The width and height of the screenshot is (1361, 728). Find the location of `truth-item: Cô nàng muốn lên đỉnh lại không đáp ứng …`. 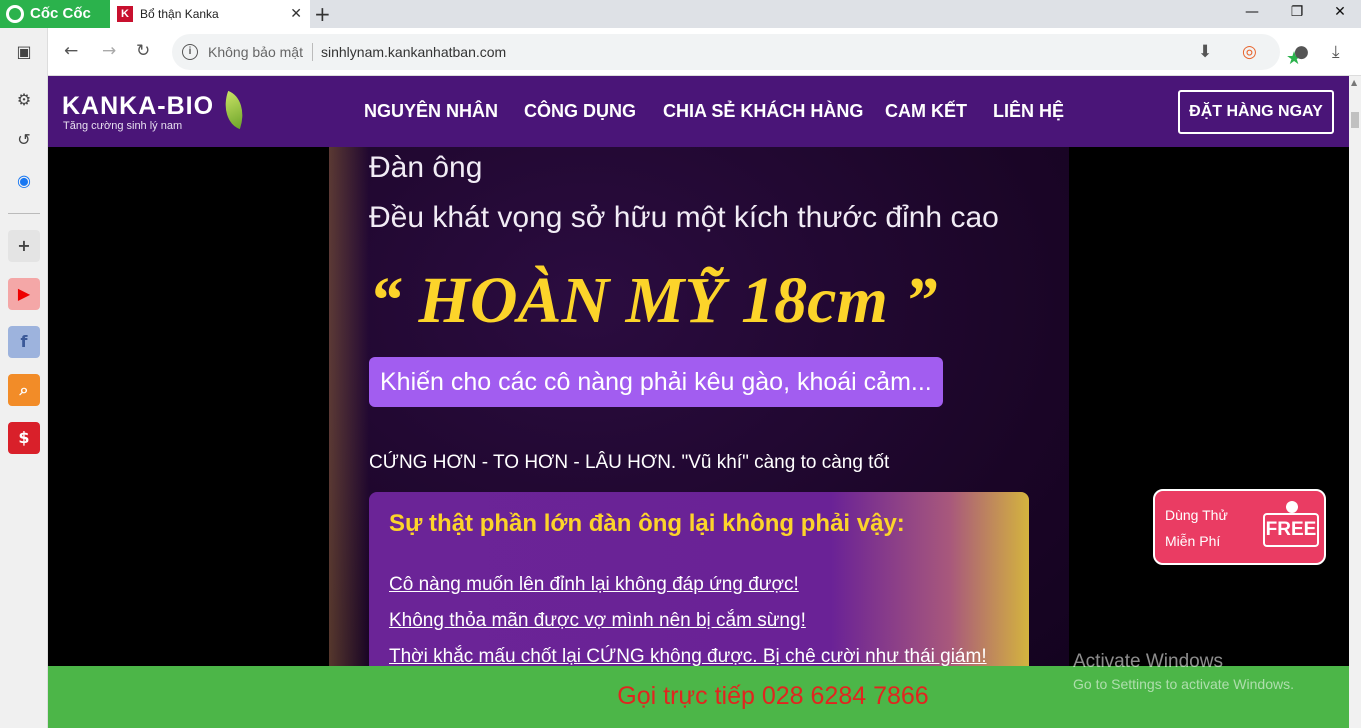

truth-item: Cô nàng muốn lên đỉnh lại không đáp ứng … is located at coordinates (594, 585).